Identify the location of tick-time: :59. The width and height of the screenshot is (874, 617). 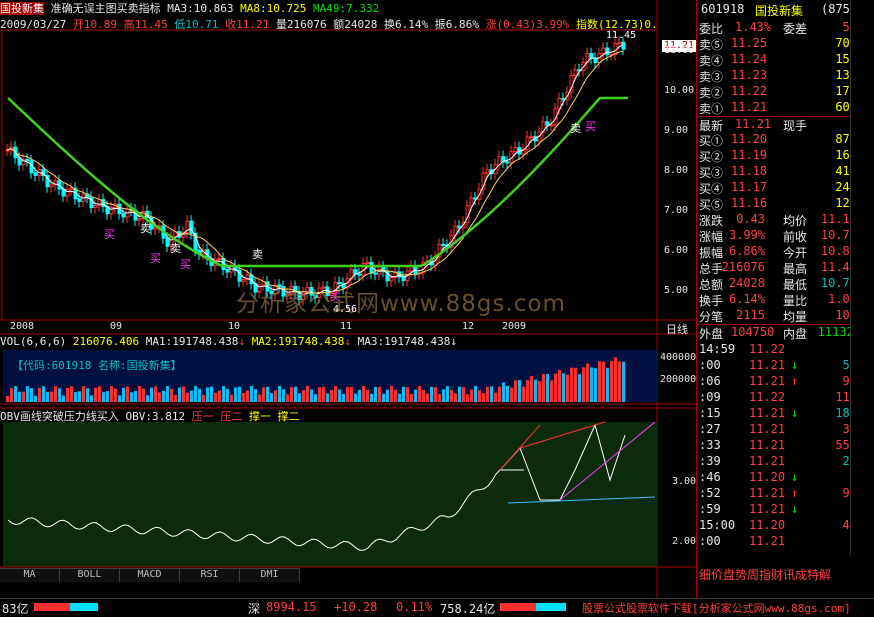
(710, 509).